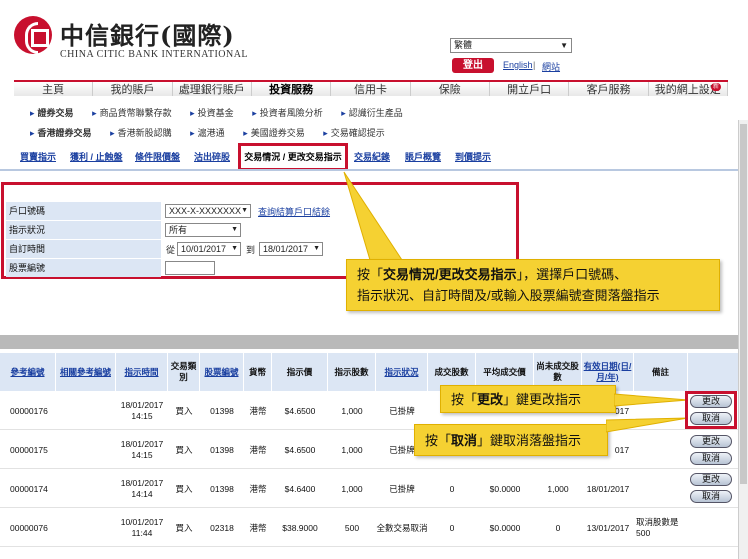  Describe the element at coordinates (83, 230) in the screenshot. I see `status-label: 指示狀況` at that location.